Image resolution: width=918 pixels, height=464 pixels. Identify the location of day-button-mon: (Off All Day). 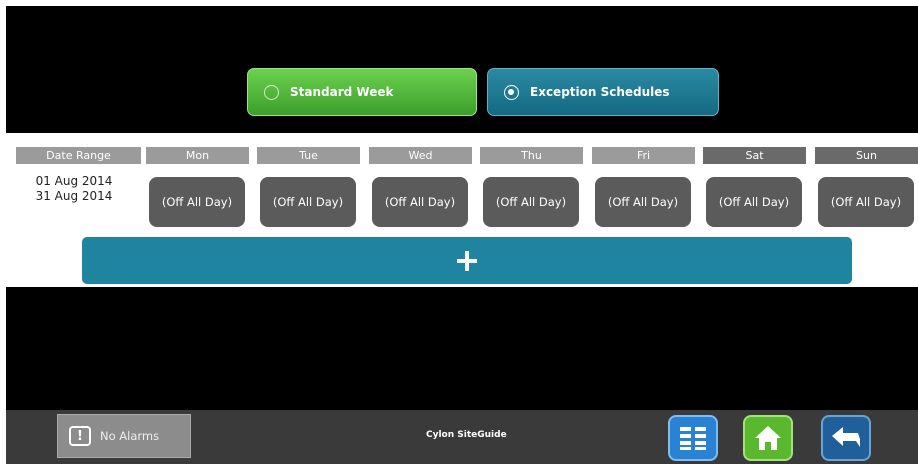
(197, 202).